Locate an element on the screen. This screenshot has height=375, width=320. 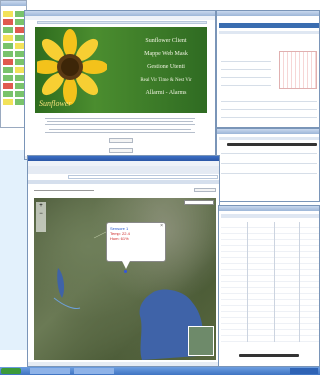
log-scrollbar is located at coordinates (272, 144).